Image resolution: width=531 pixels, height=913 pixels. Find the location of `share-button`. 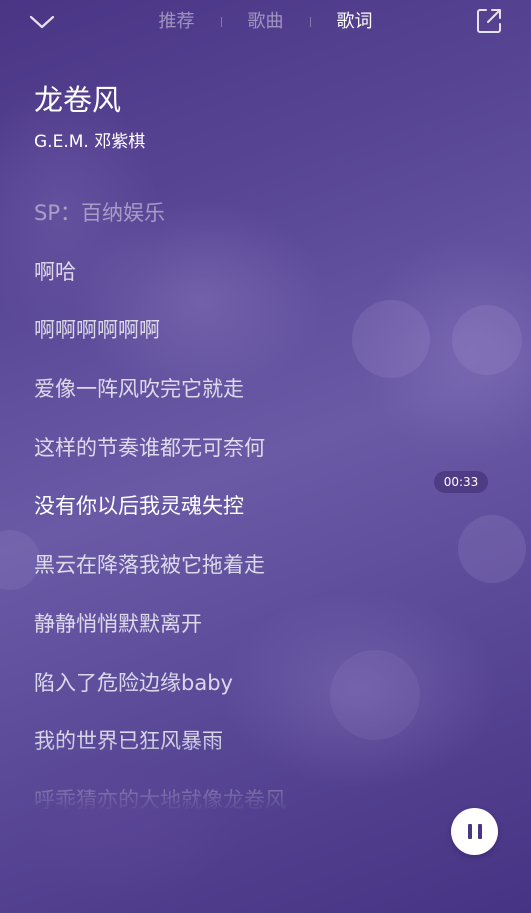

share-button is located at coordinates (489, 21).